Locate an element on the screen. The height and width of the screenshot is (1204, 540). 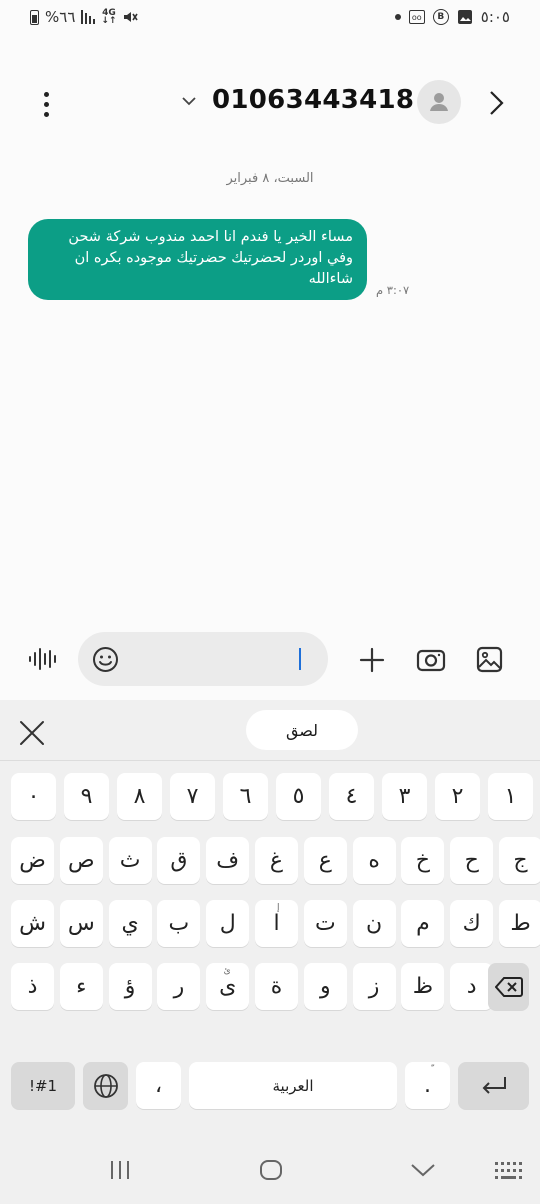
key-0-5: ٥ is located at coordinates (298, 796).